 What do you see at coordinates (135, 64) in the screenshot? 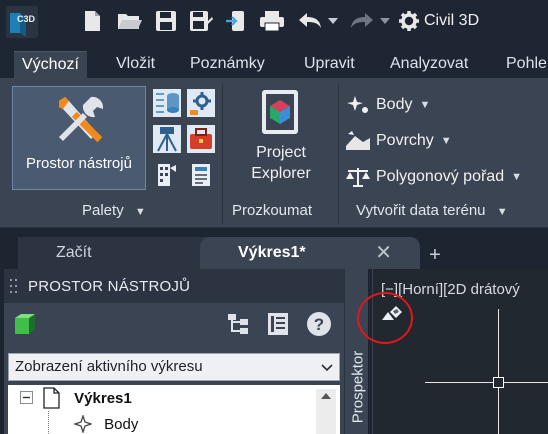
I see `tab-vlozit: Vložit` at bounding box center [135, 64].